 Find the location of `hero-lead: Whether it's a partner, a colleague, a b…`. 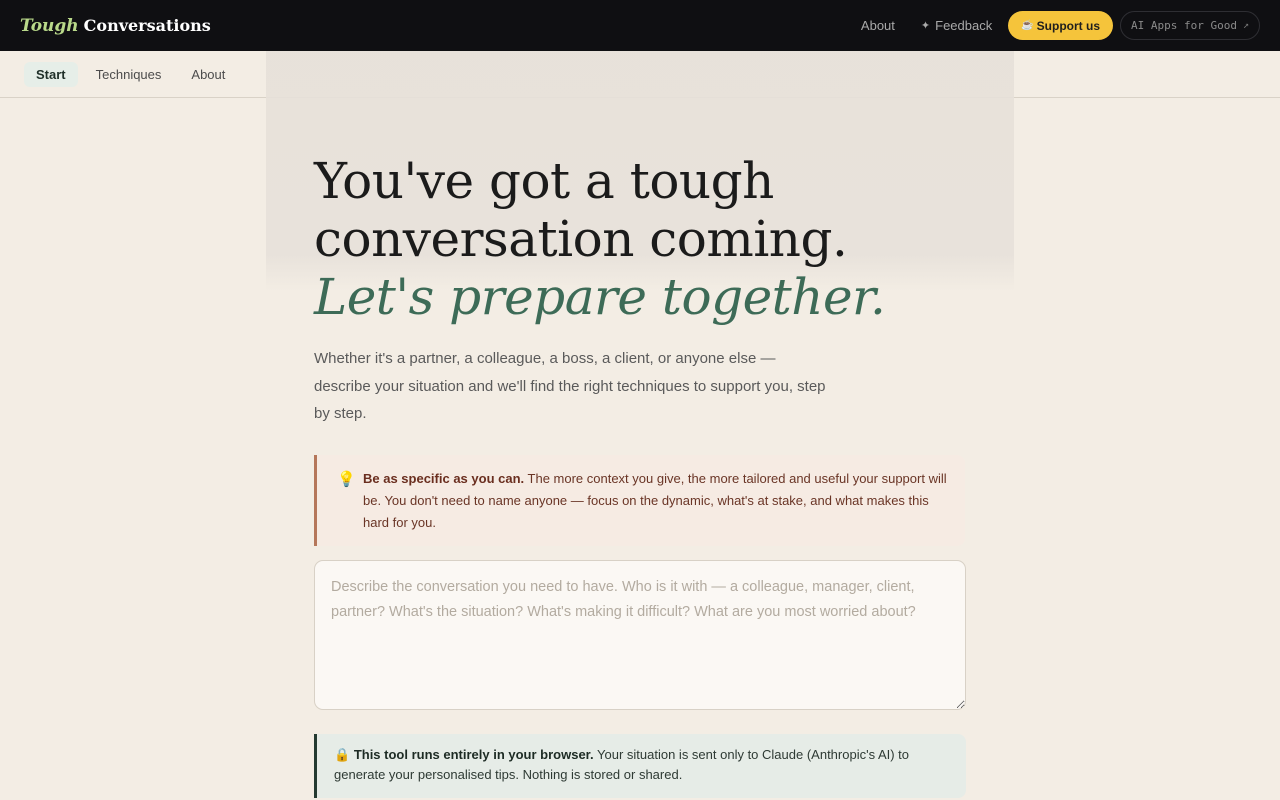

hero-lead: Whether it's a partner, a colleague, a b… is located at coordinates (570, 386).